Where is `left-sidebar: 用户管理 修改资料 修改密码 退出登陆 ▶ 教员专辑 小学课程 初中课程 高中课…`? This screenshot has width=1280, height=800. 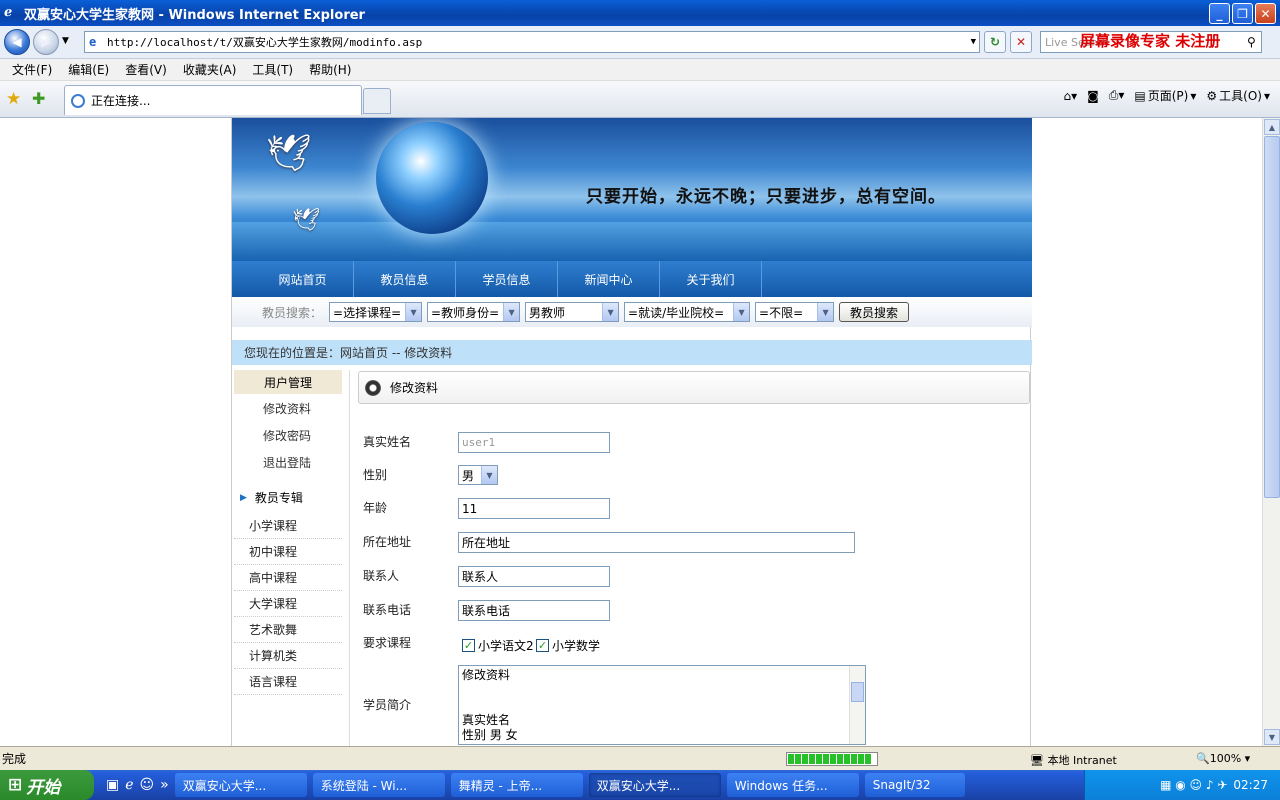 left-sidebar: 用户管理 修改资料 修改密码 退出登陆 ▶ 教员专辑 小学课程 初中课程 高中课… is located at coordinates (291, 558).